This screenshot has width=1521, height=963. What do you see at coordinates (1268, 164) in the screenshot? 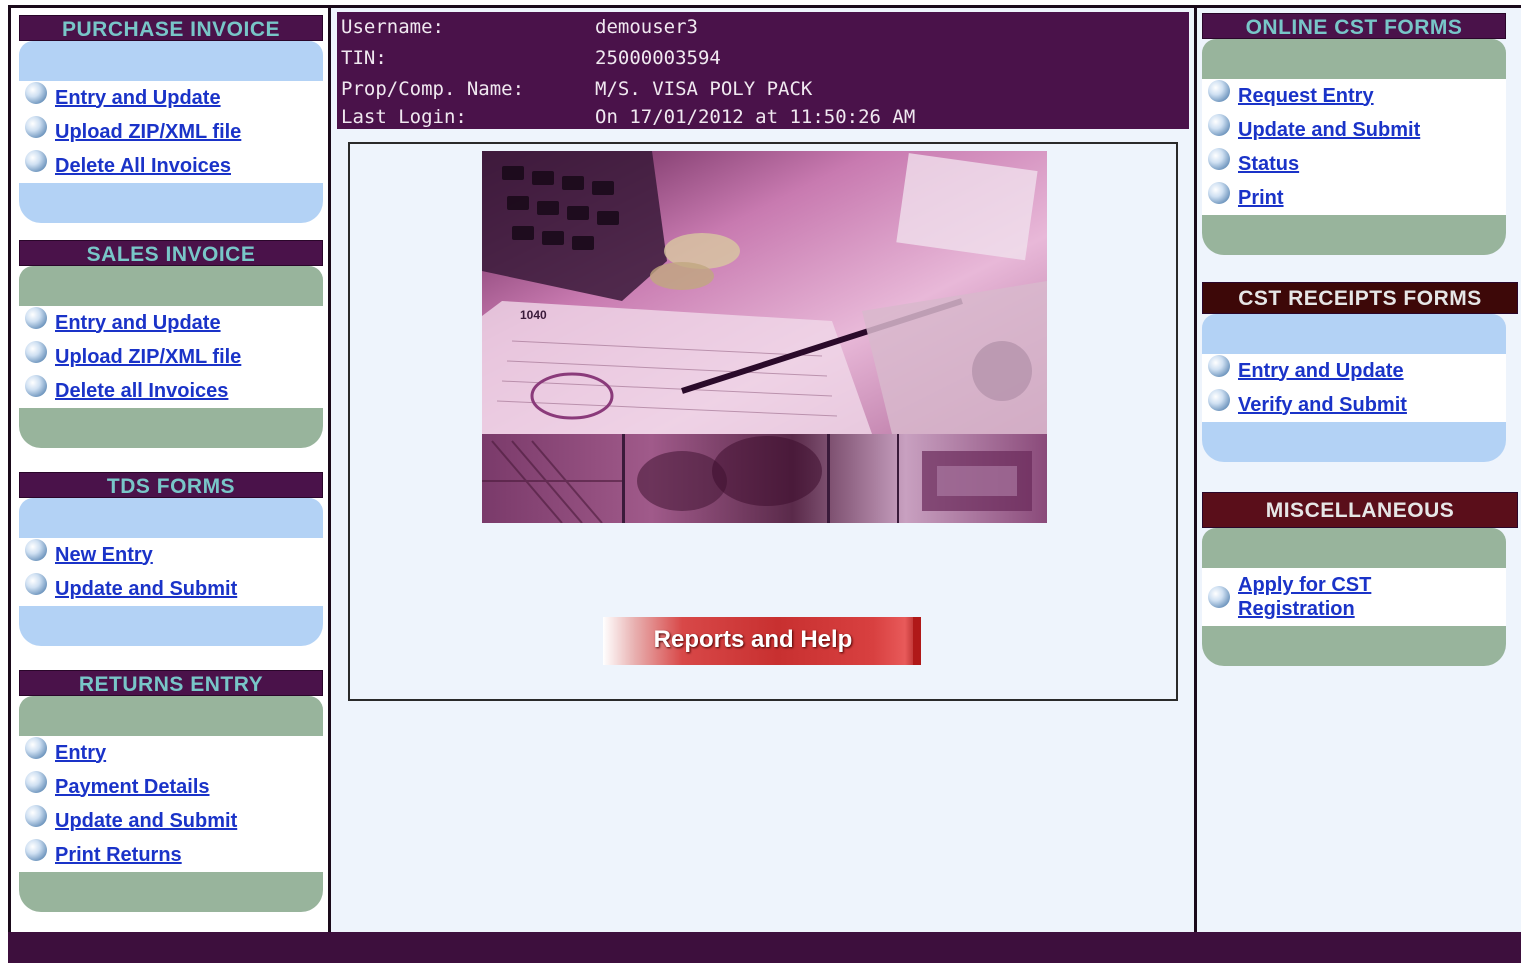
I see `cst-status-link: Status` at bounding box center [1268, 164].